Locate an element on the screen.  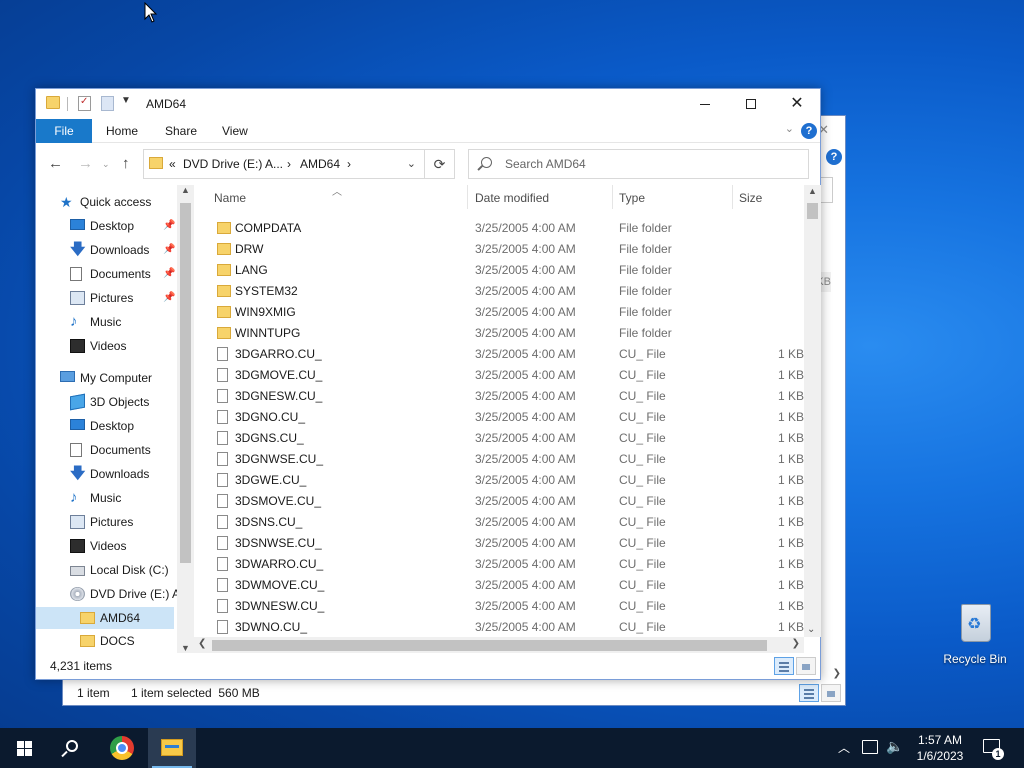
file-list-vertical-scrollbar: ▲ ⌄ is located at coordinates (812, 411).